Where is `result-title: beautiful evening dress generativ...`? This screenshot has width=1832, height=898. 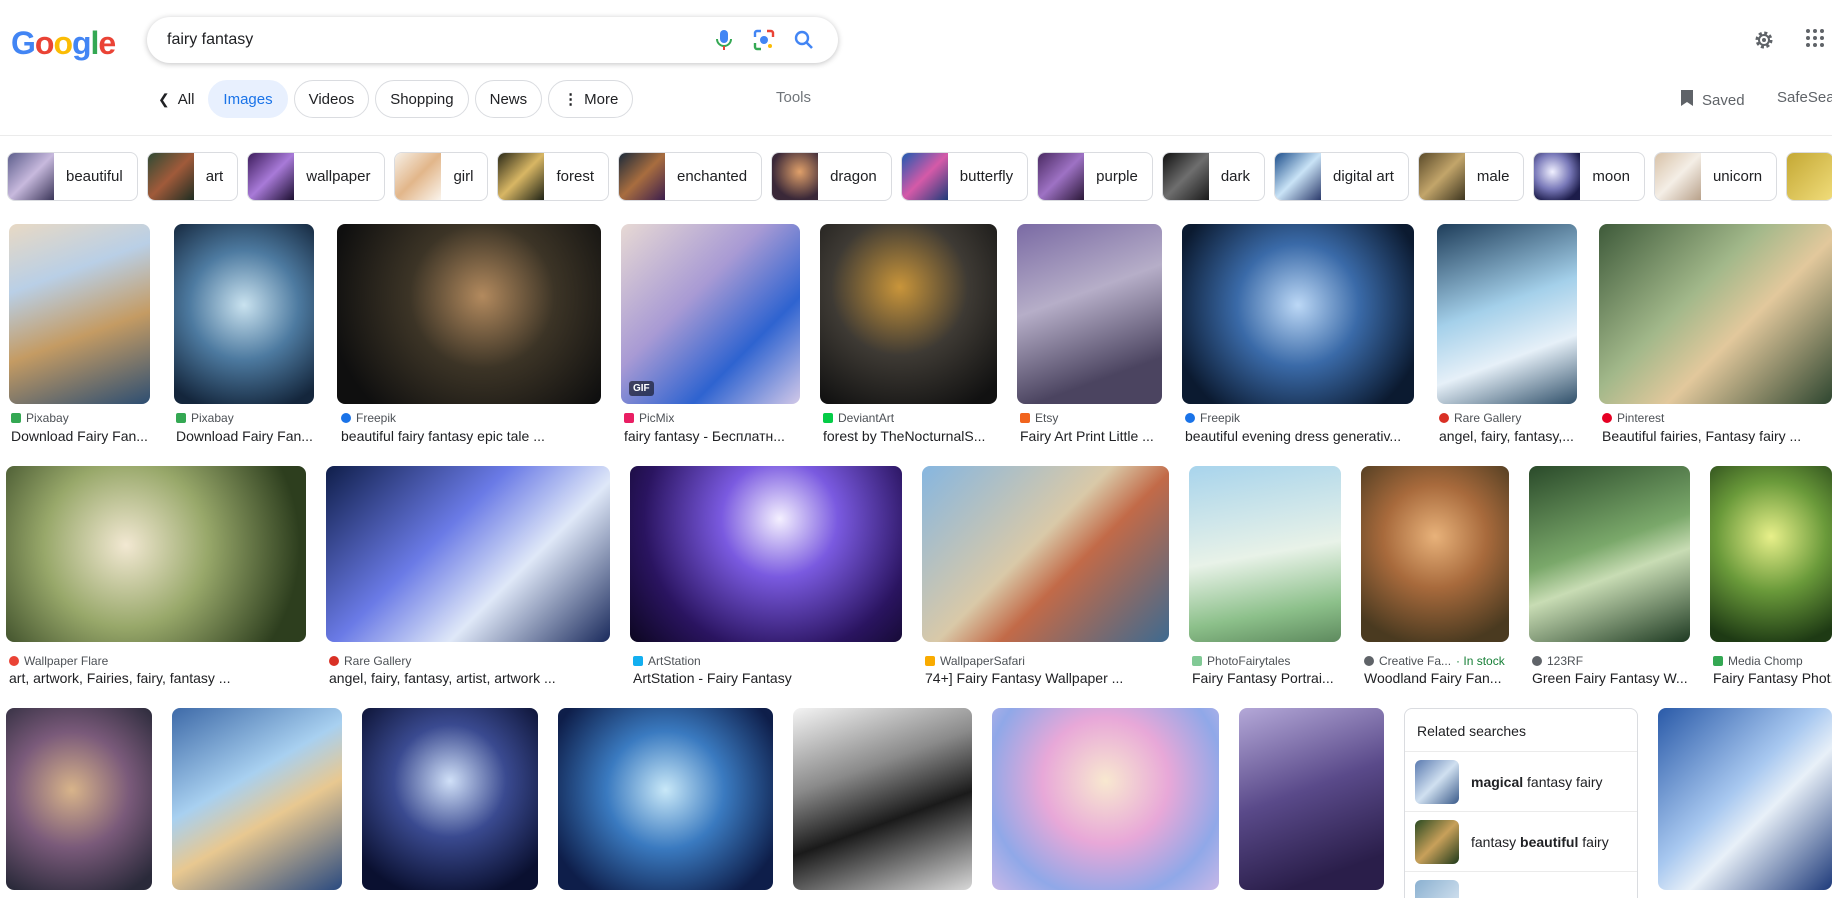 result-title: beautiful evening dress generativ... is located at coordinates (1299, 436).